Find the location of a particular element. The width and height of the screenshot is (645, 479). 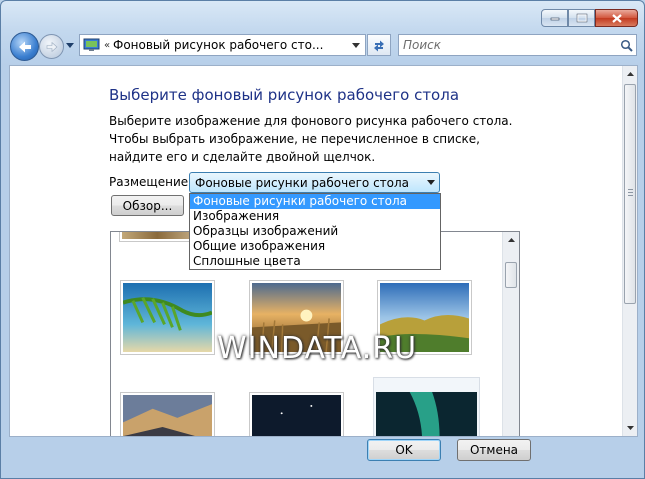

address-dropdown is located at coordinates (356, 45).